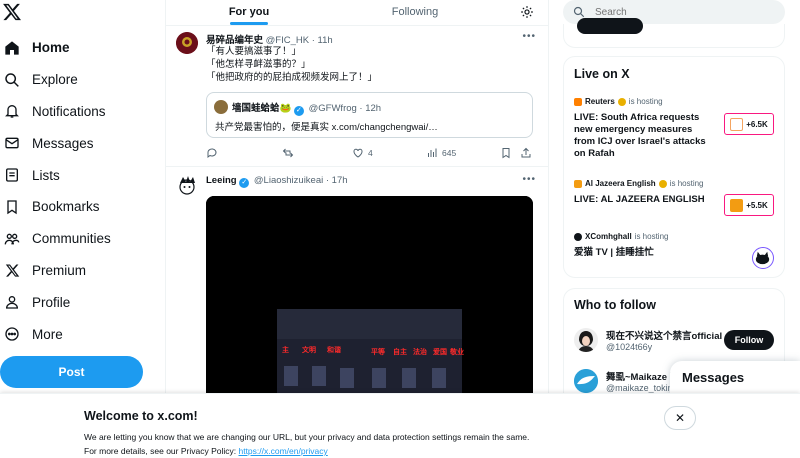 This screenshot has height=458, width=800. I want to click on live-listeners-badge: +5.5K, so click(749, 205).